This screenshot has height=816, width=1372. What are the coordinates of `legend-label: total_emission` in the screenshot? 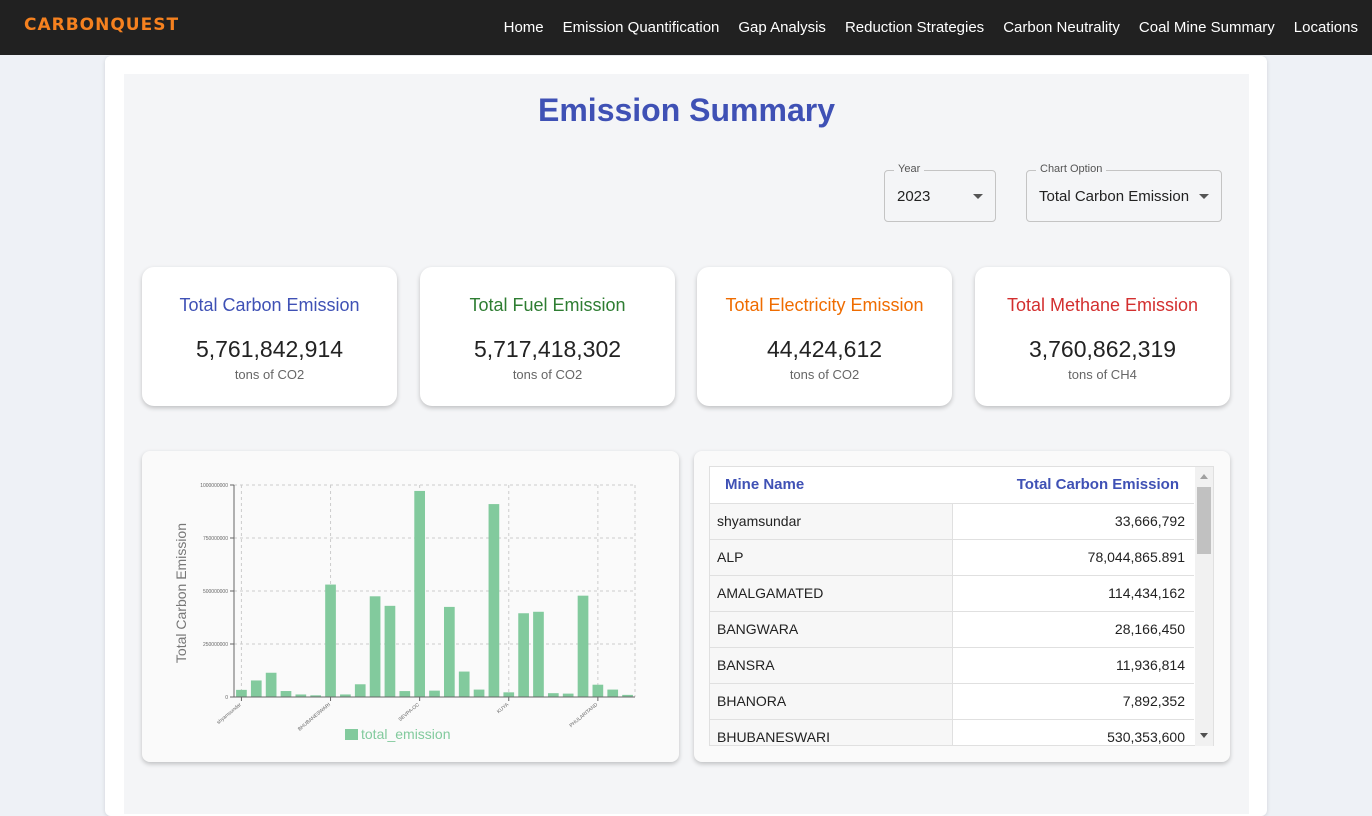 It's located at (406, 734).